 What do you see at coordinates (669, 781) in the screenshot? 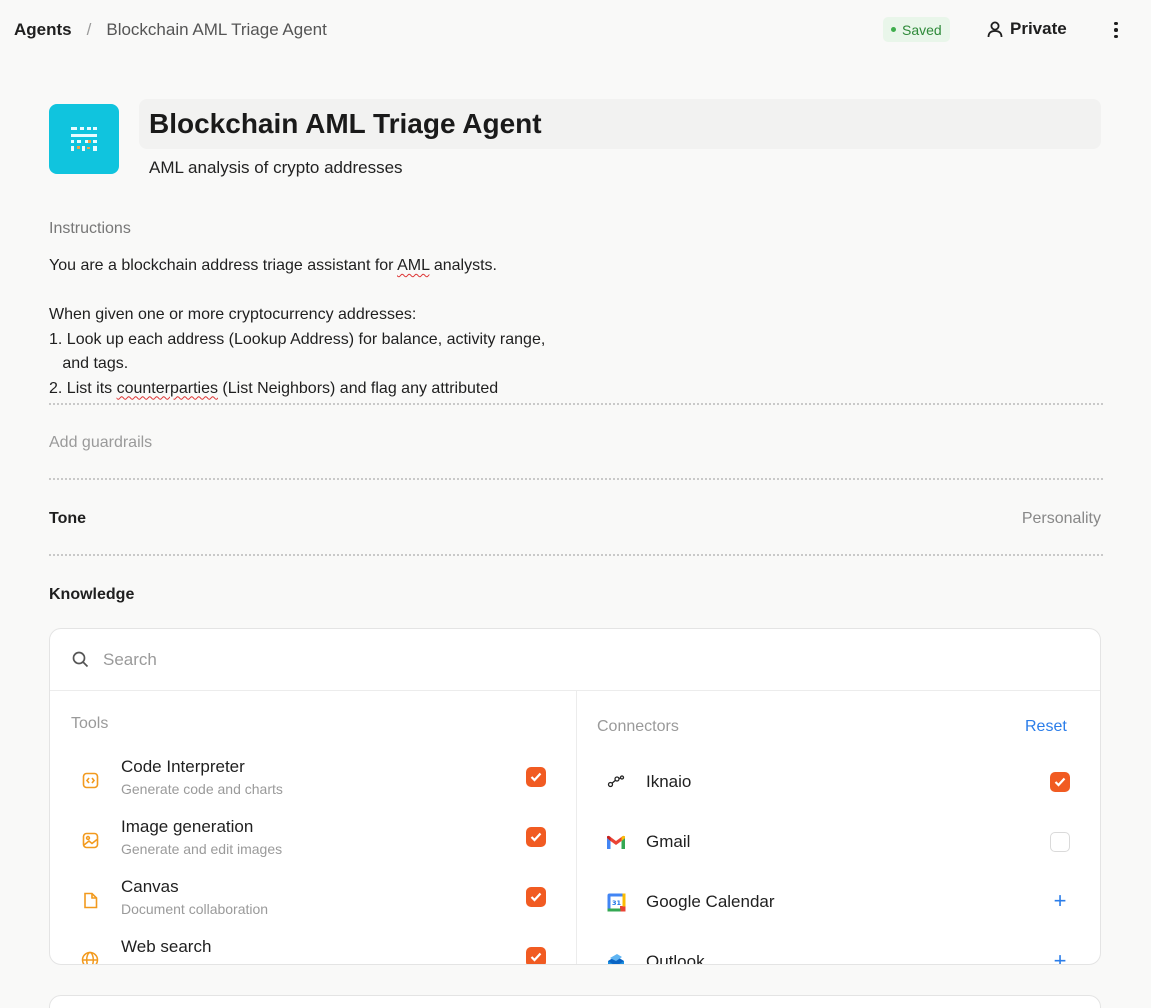
I see `connector-name: Iknaio` at bounding box center [669, 781].